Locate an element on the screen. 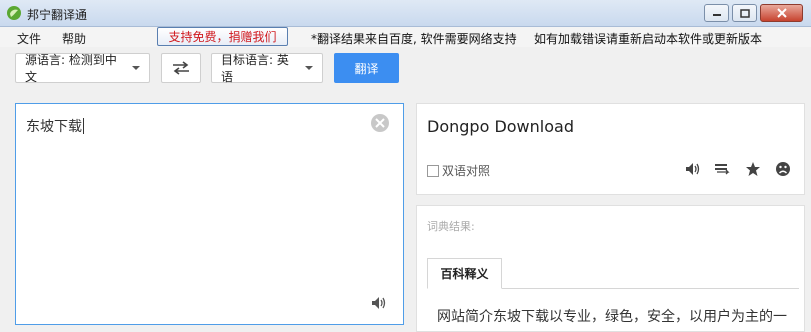 This screenshot has height=332, width=811. dictionary-label: 词典结果: is located at coordinates (451, 226).